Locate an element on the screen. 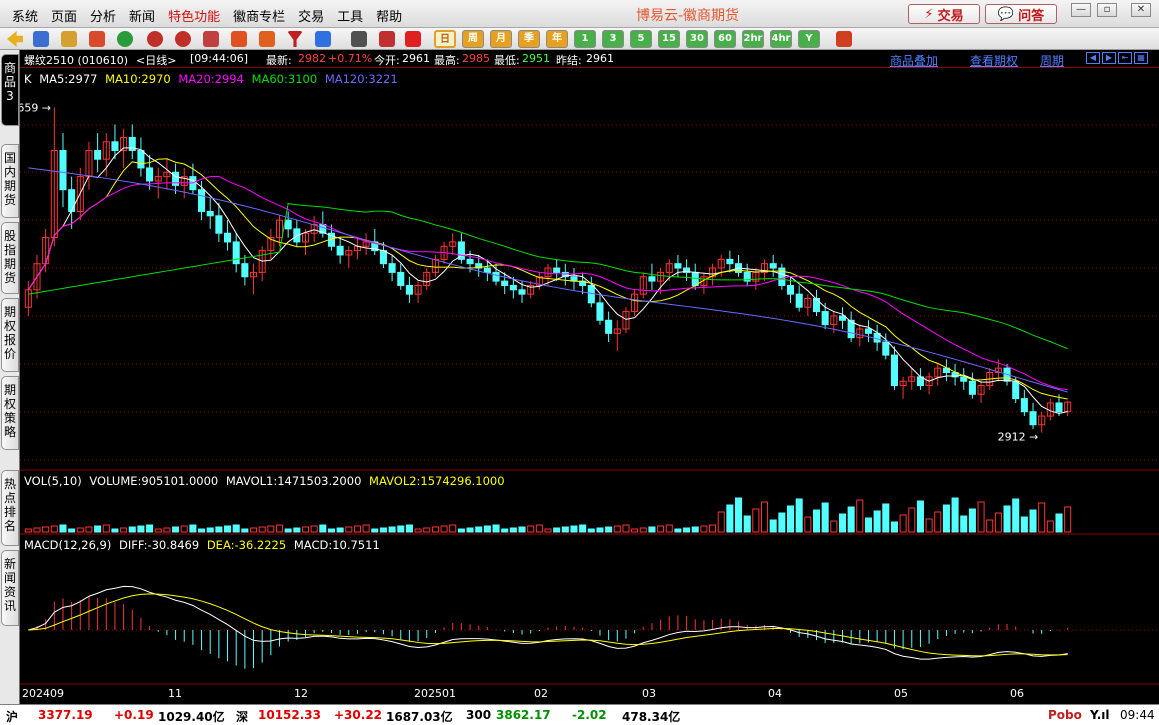 The image size is (1159, 725). left-tab: 热点排名 is located at coordinates (10, 508).